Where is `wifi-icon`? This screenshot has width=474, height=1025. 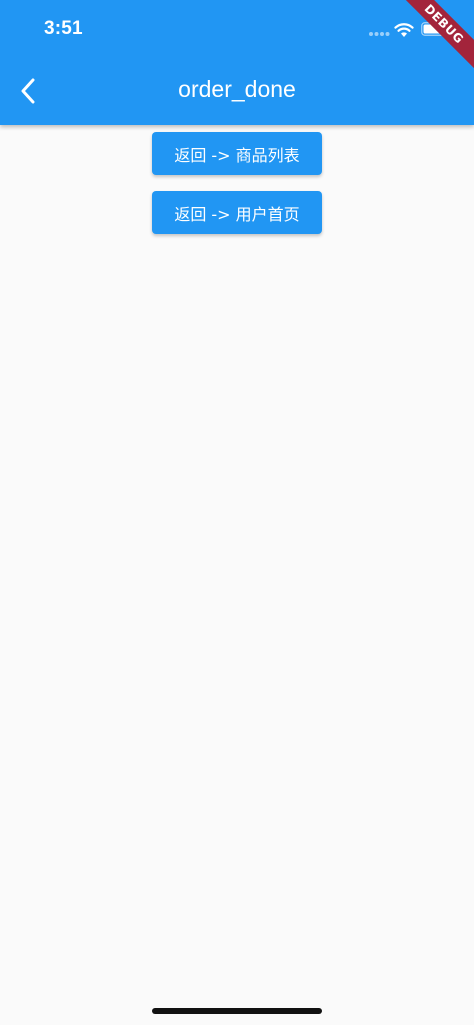
wifi-icon is located at coordinates (404, 30).